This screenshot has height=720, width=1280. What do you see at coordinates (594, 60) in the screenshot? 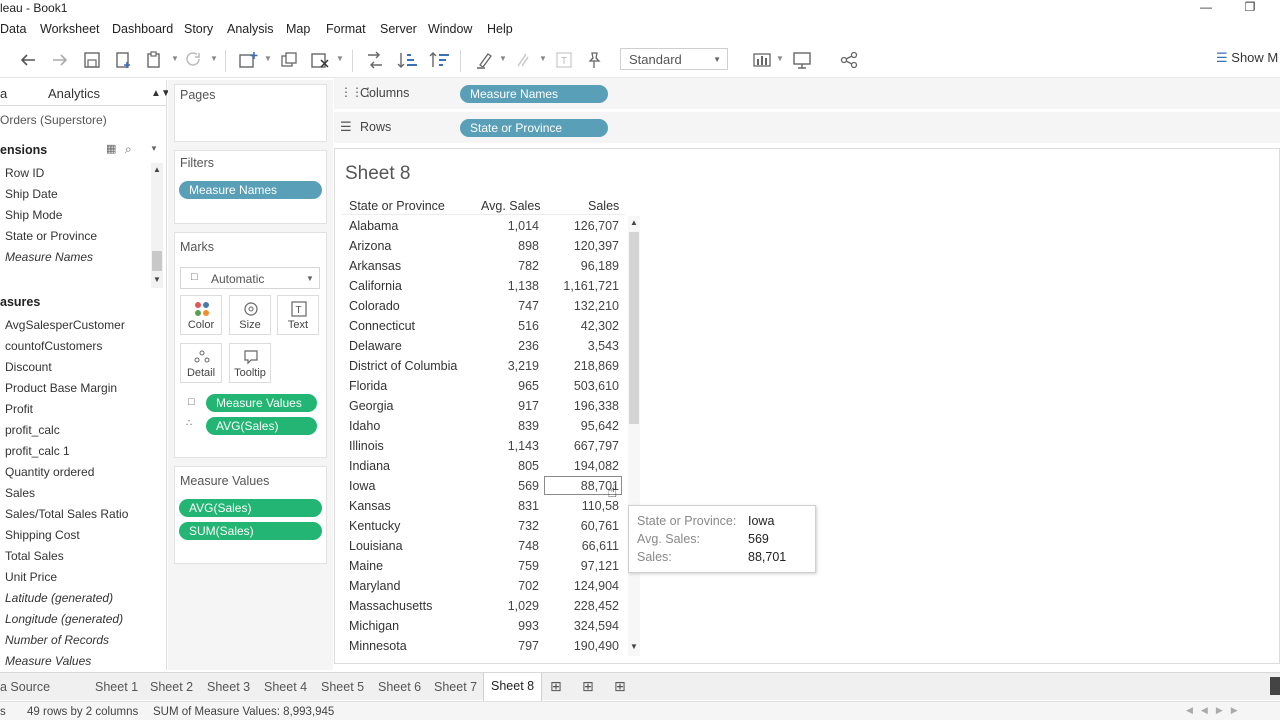
I see `pin-icon` at bounding box center [594, 60].